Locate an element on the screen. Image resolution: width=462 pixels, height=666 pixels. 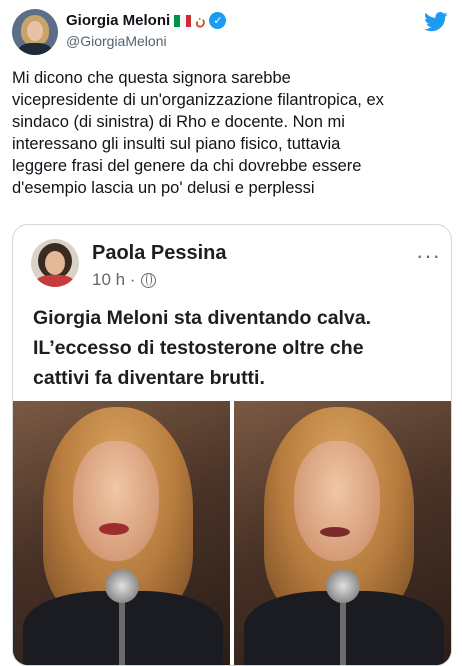
globe-icon is located at coordinates (149, 280).